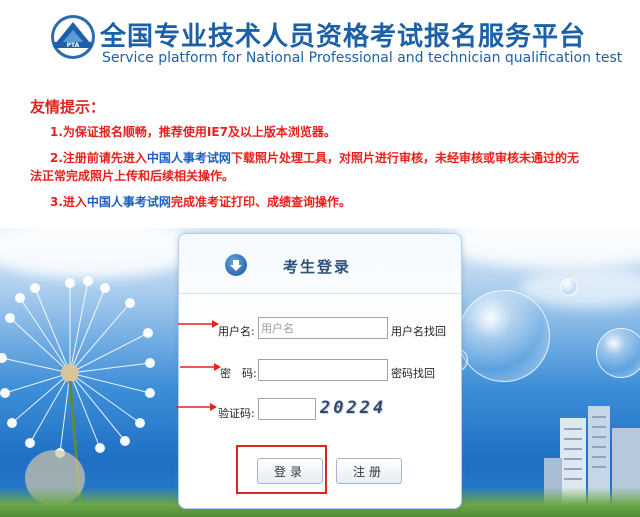 This screenshot has height=517, width=640. I want to click on exam-site-link-2: 中国人事考试网, so click(129, 202).